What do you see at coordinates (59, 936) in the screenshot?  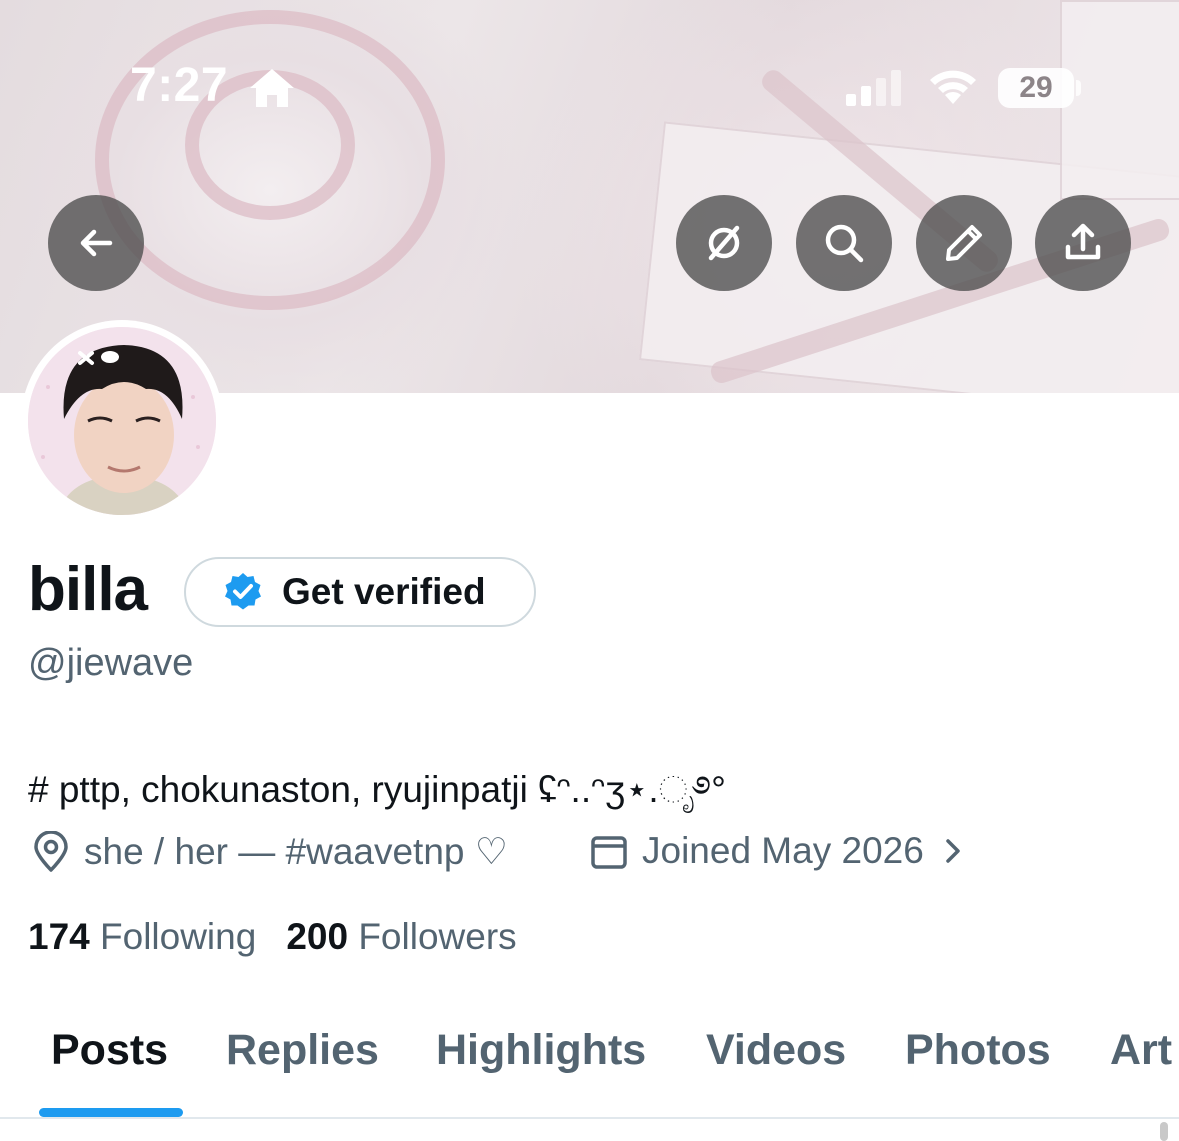 I see `following-count: 174` at bounding box center [59, 936].